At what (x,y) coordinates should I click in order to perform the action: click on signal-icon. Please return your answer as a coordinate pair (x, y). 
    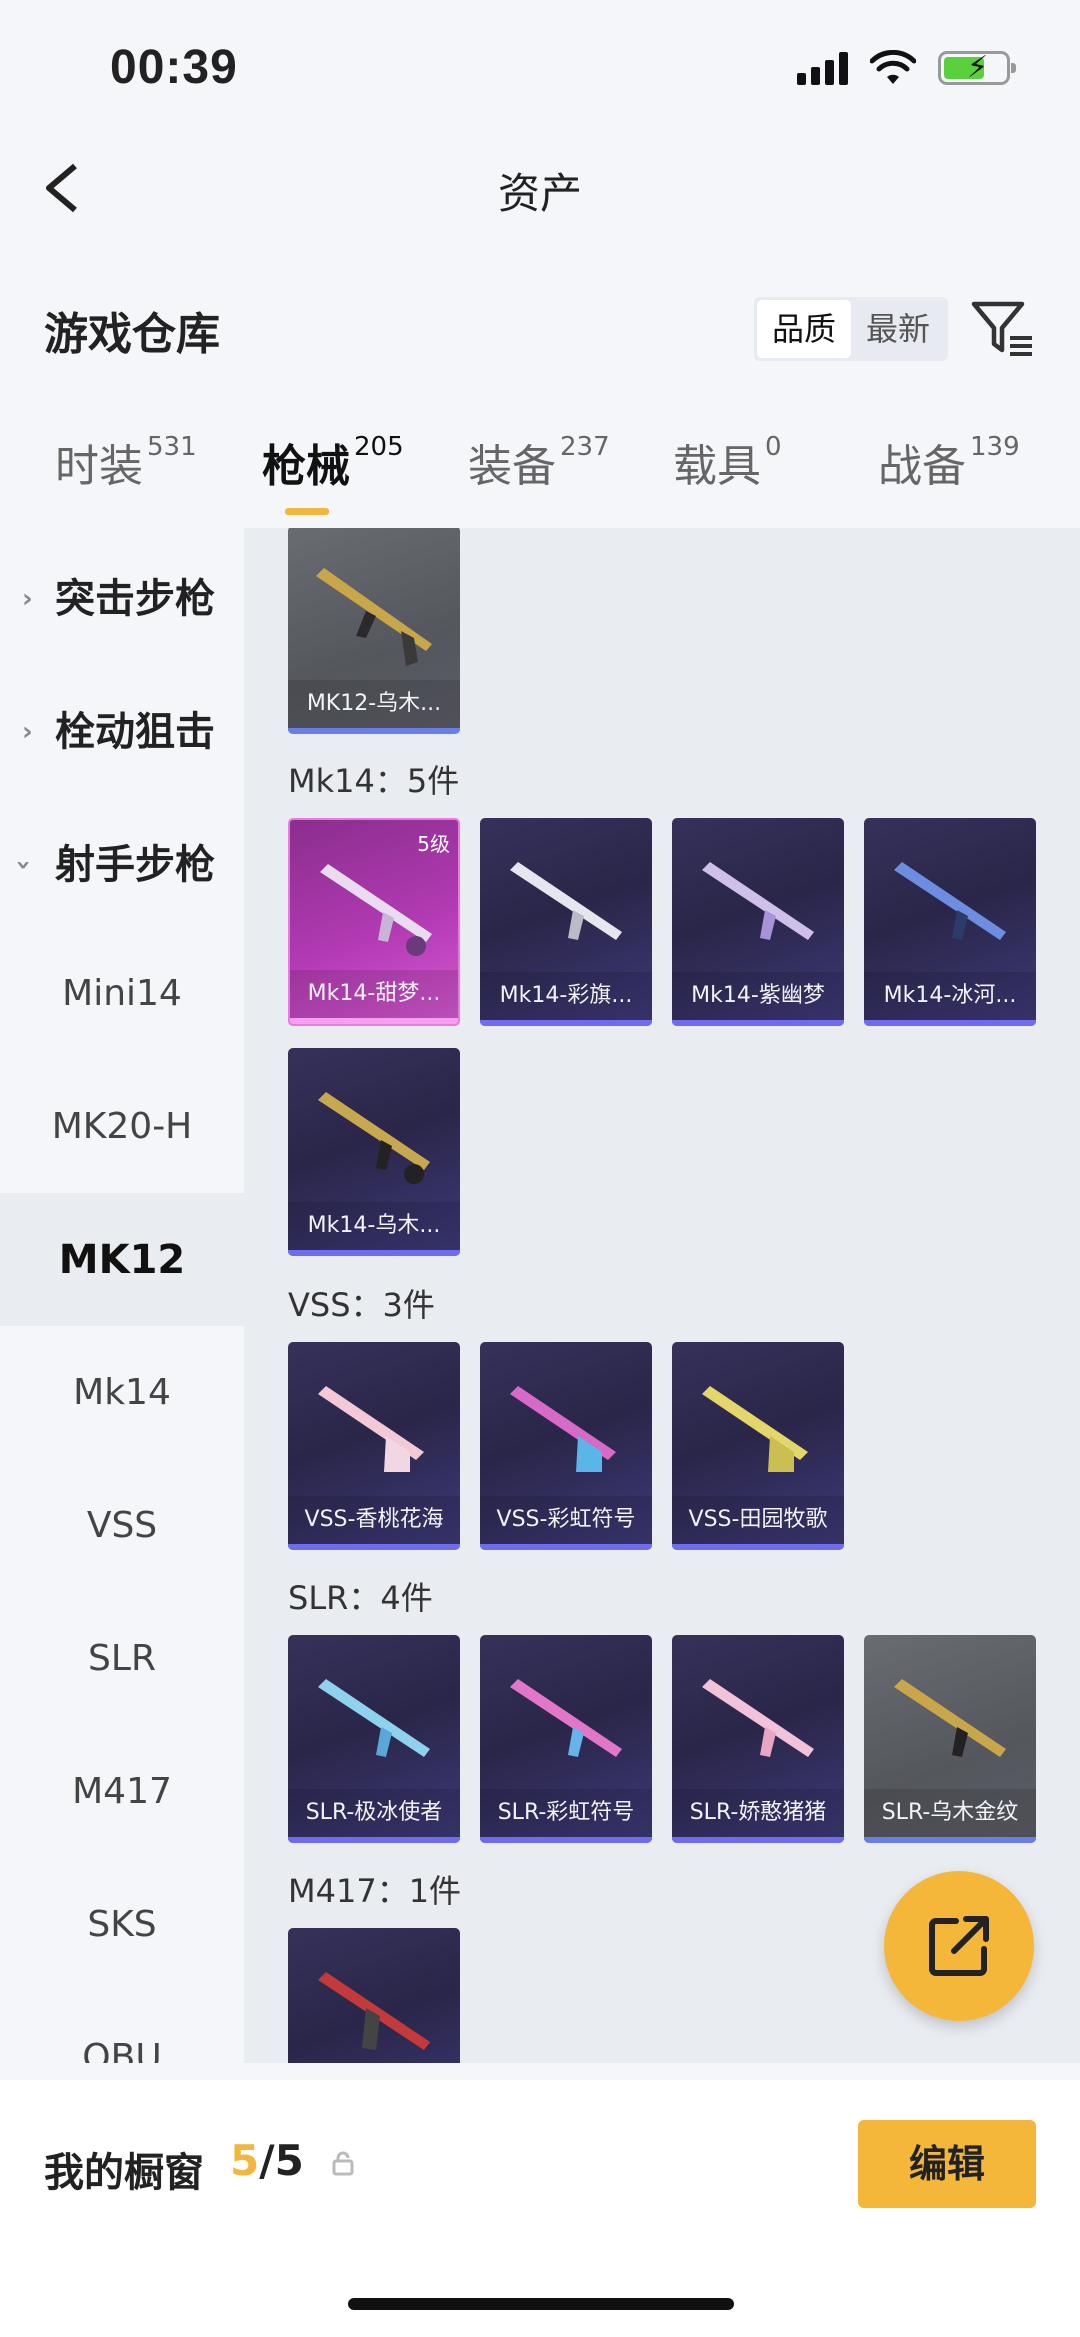
    Looking at the image, I should click on (822, 68).